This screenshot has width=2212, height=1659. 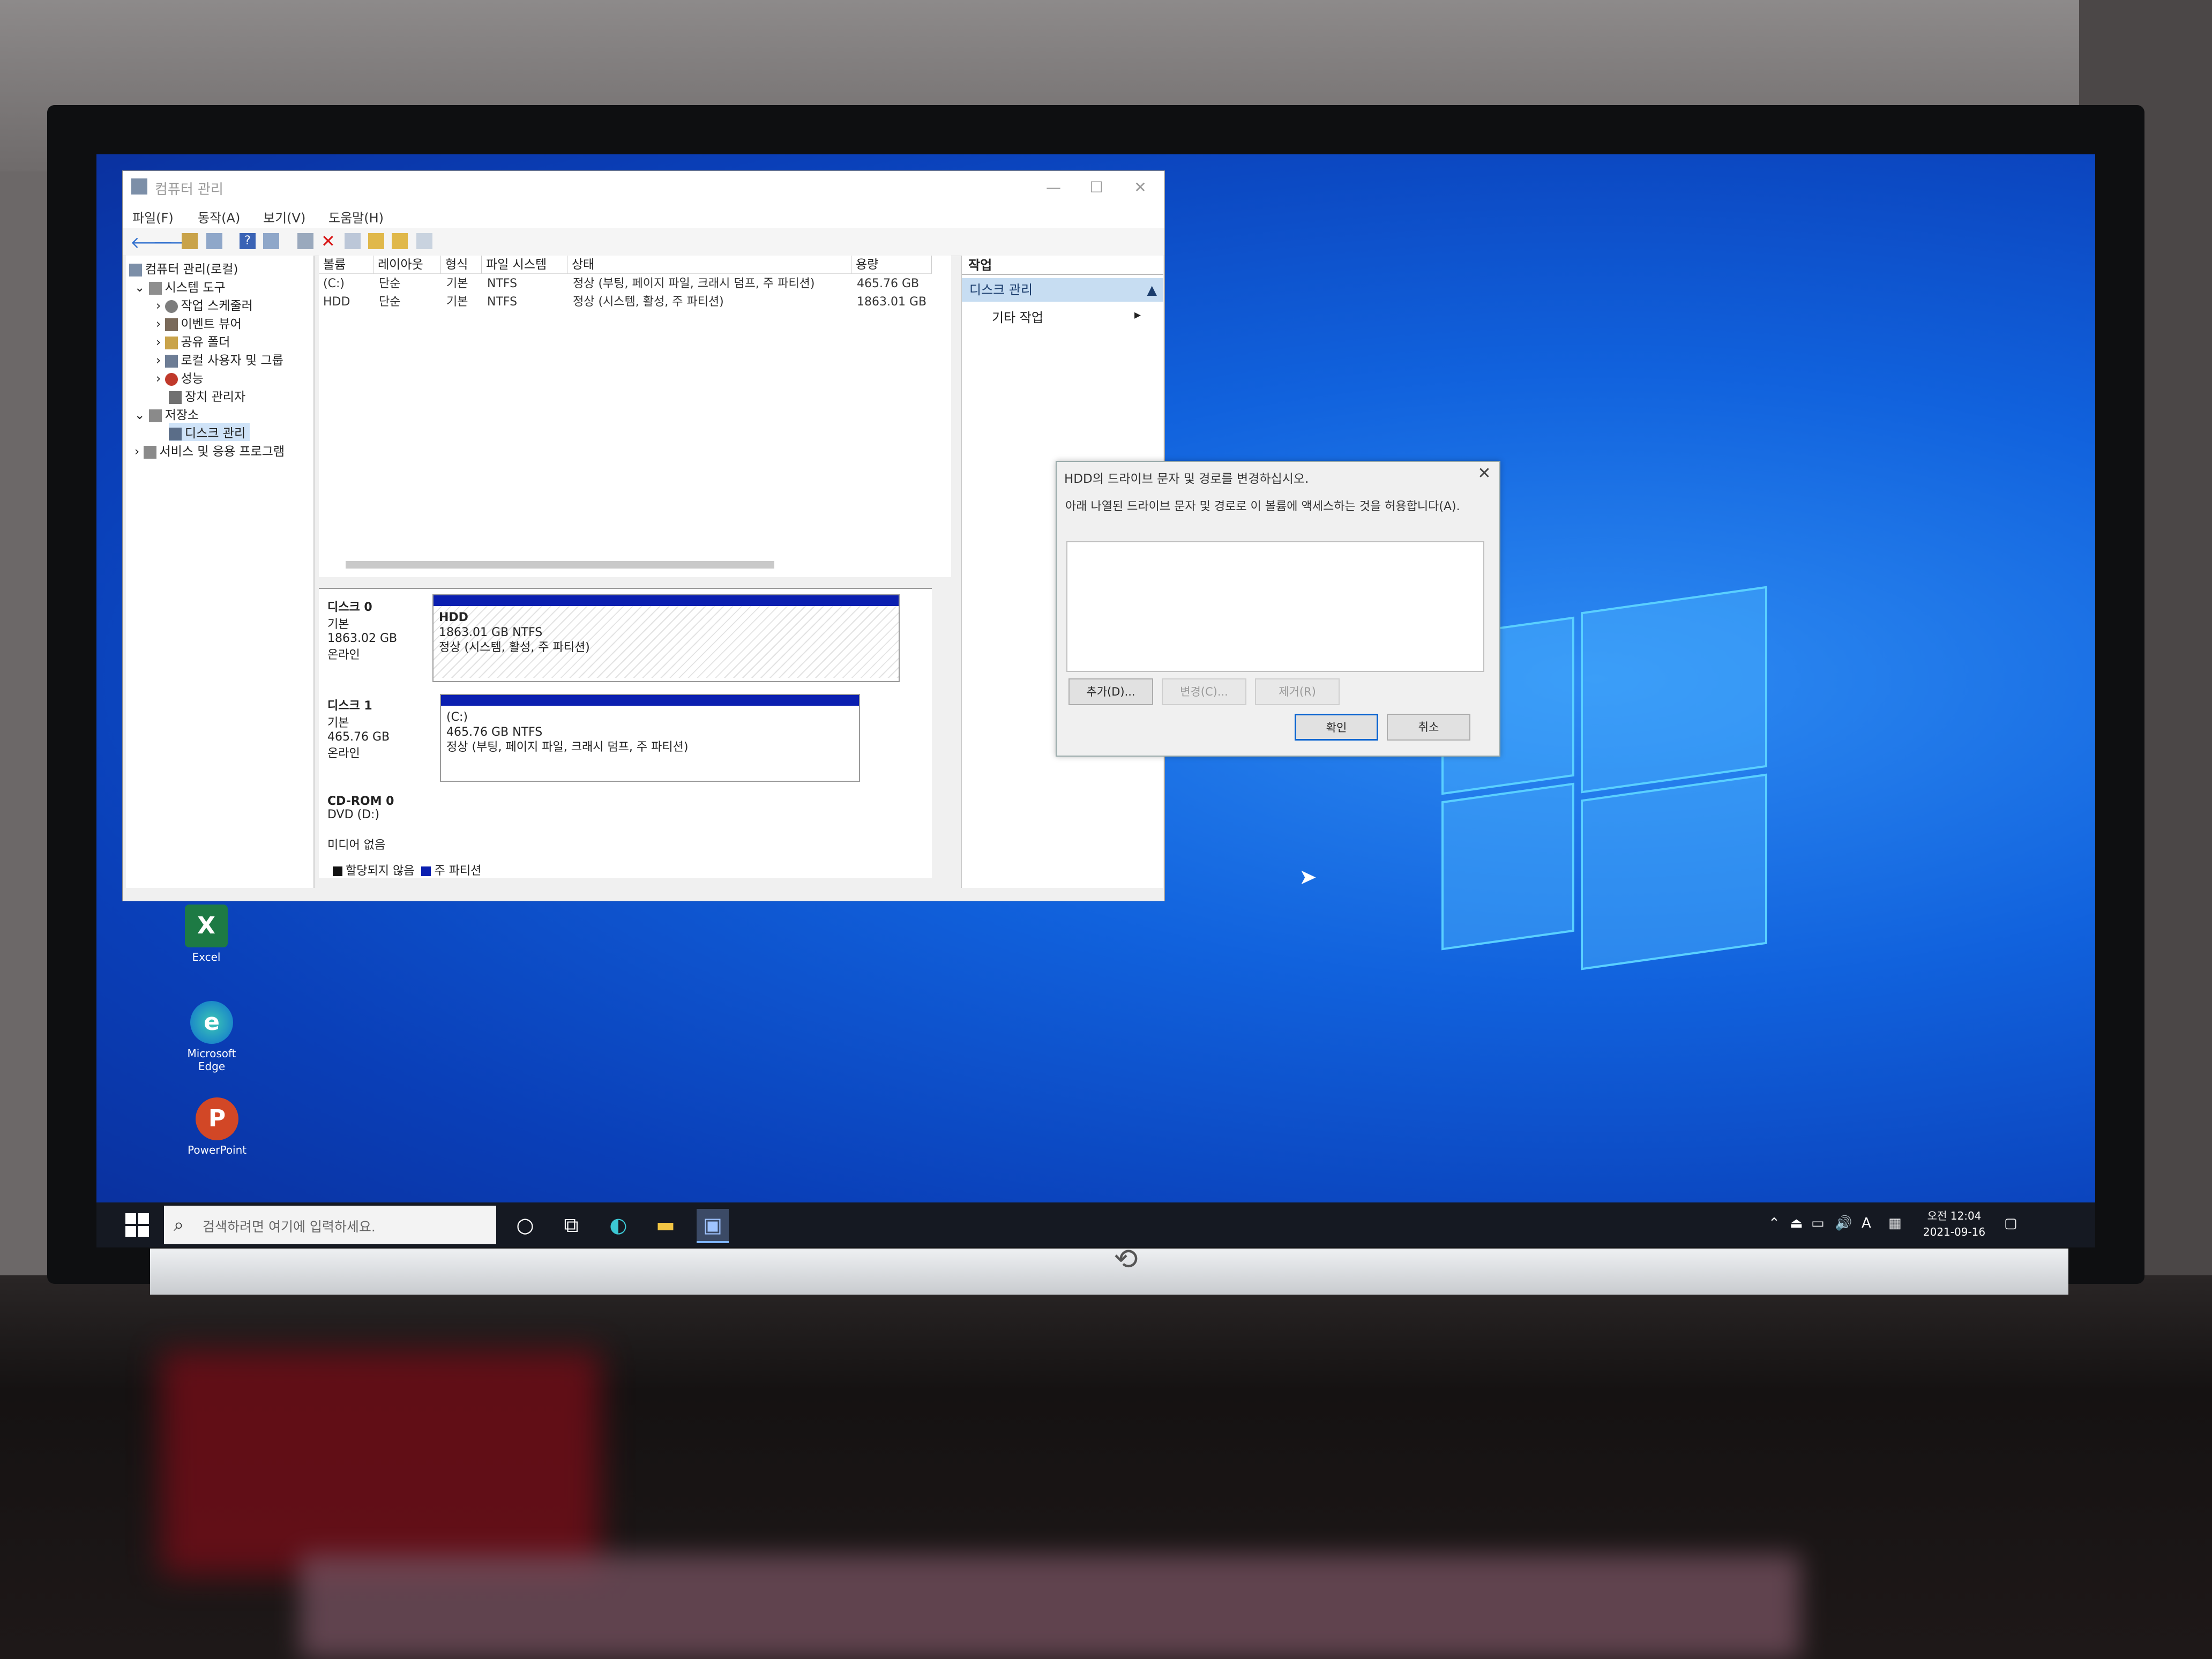 What do you see at coordinates (940, 733) in the screenshot?
I see `vertical-scrollbar` at bounding box center [940, 733].